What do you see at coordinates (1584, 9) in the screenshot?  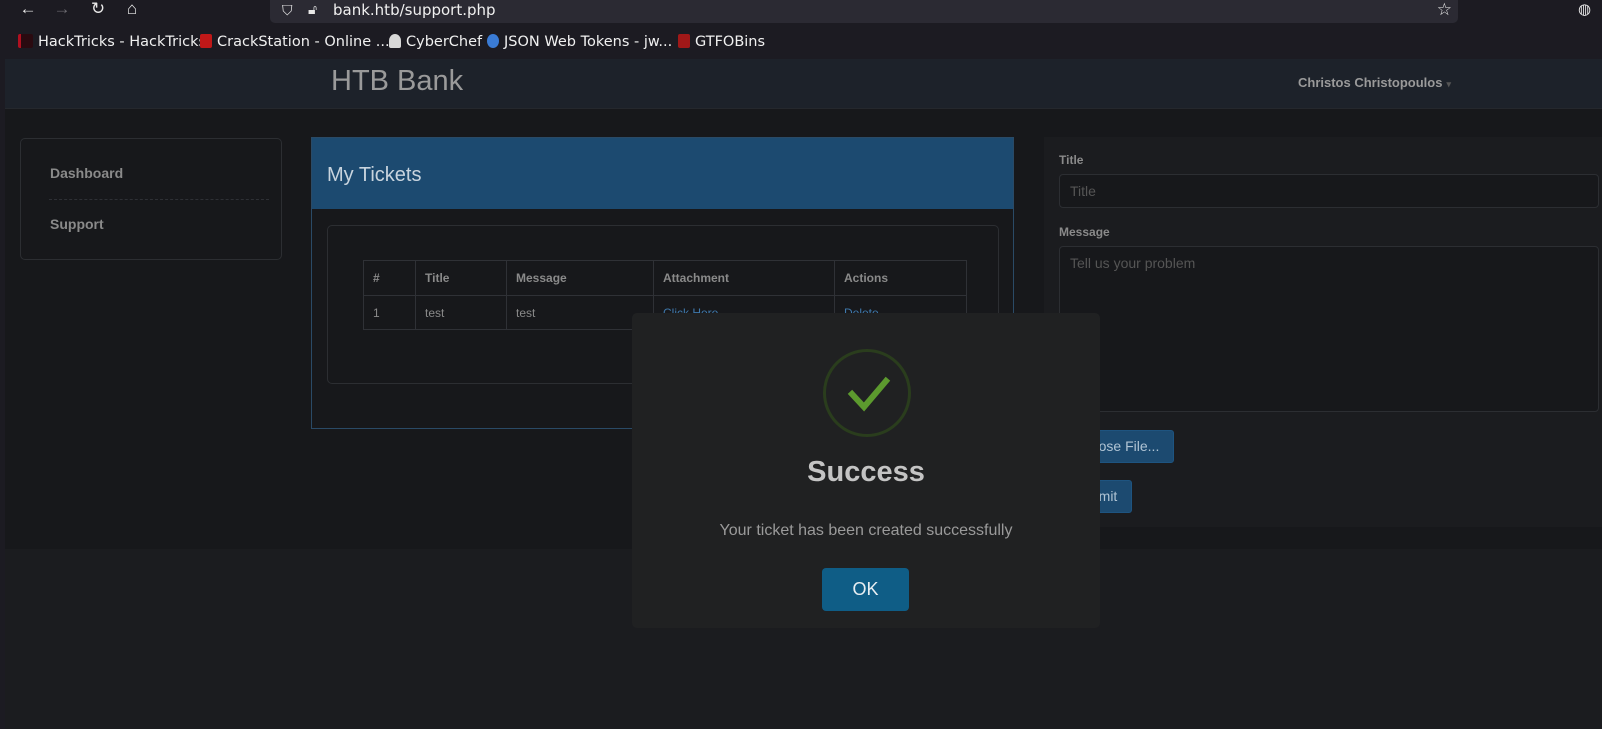 I see `pocket-icon: ◍` at bounding box center [1584, 9].